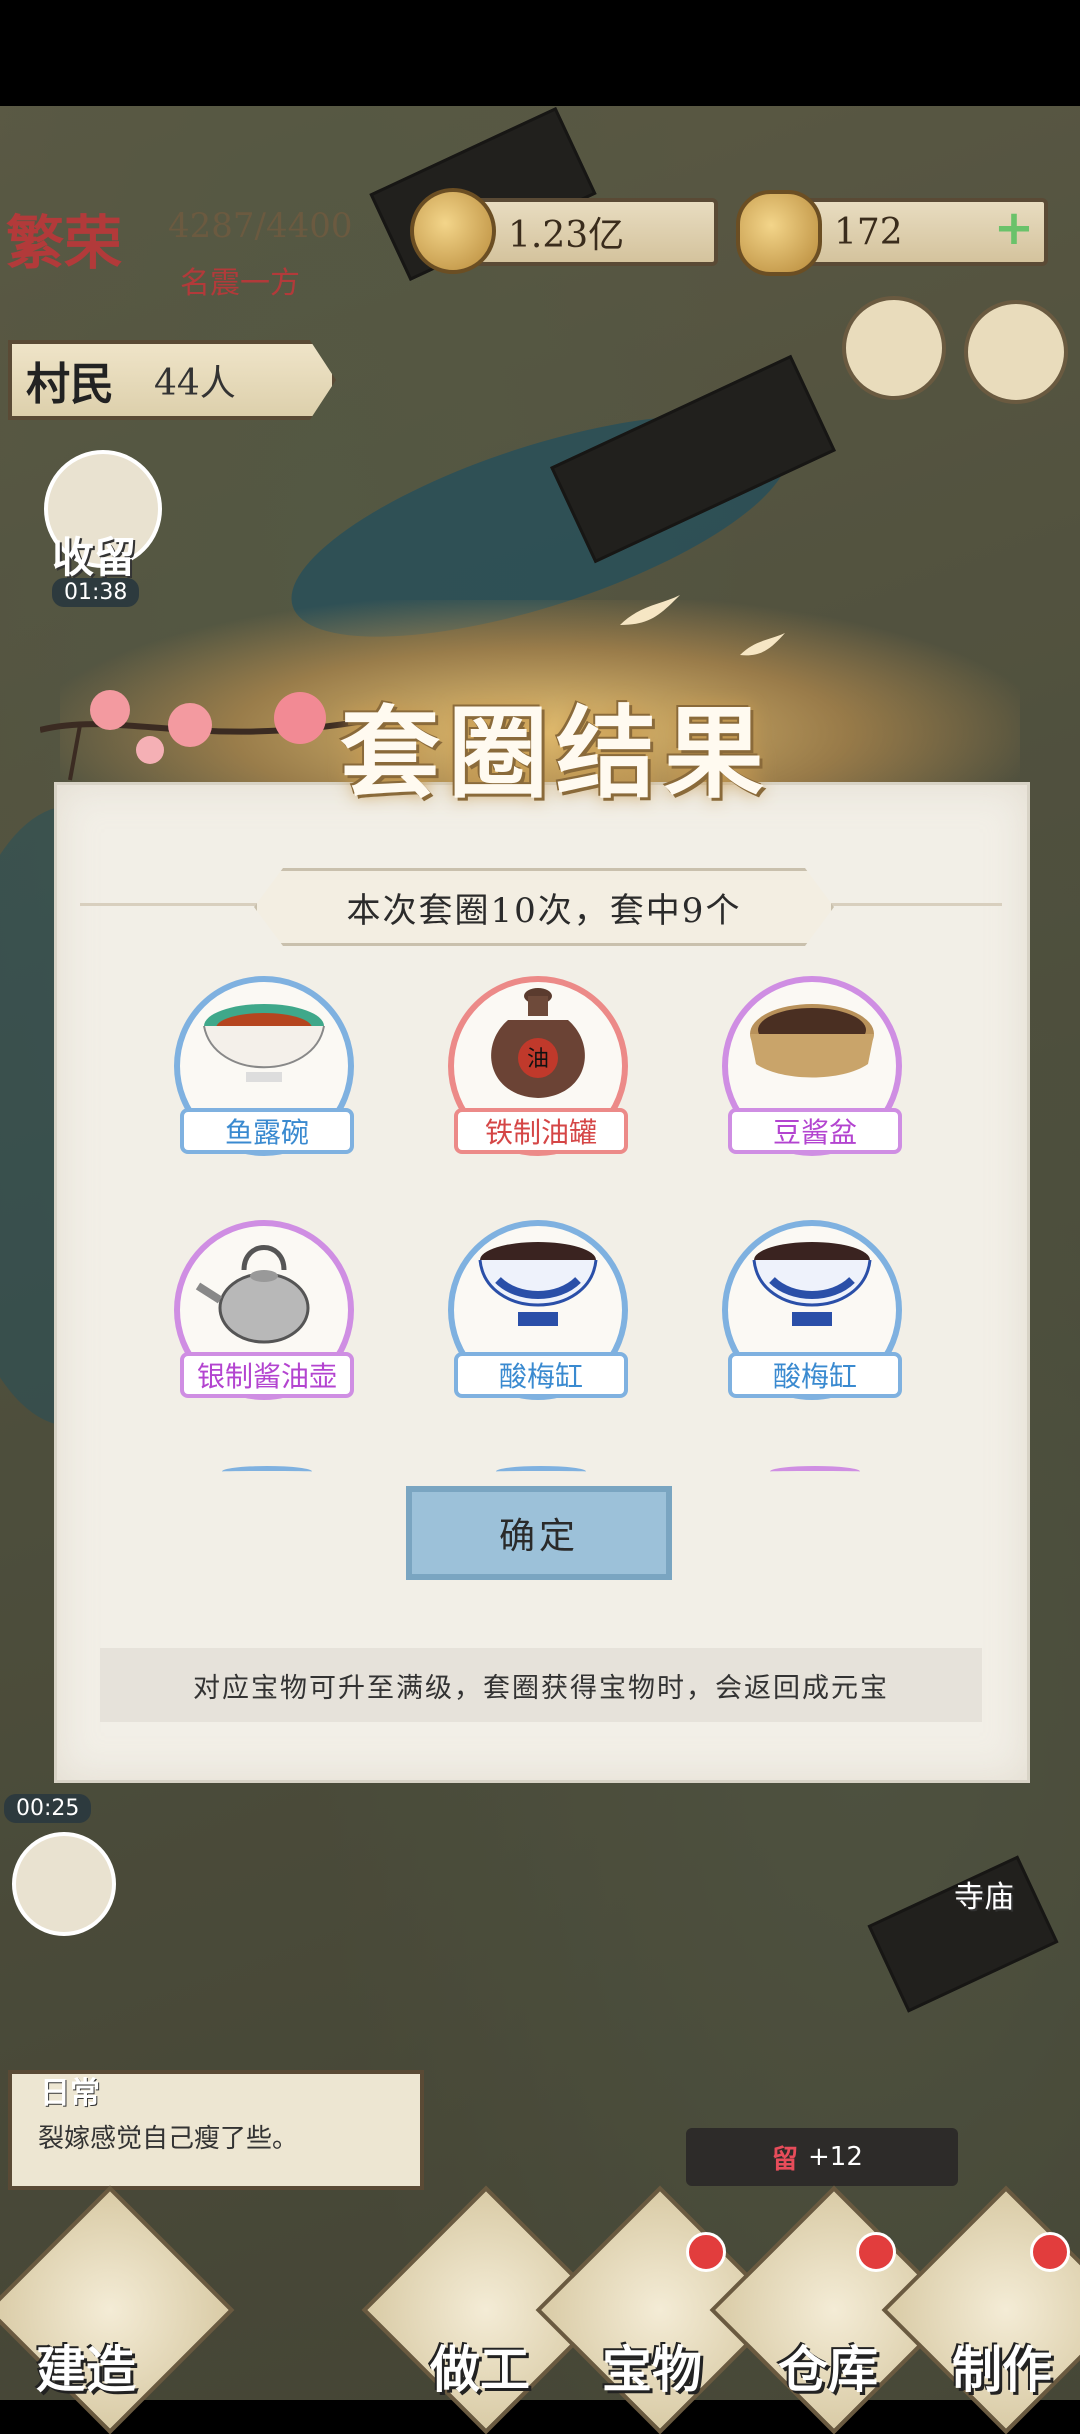  Describe the element at coordinates (652, 2369) in the screenshot. I see `nav-label: 宝物` at that location.